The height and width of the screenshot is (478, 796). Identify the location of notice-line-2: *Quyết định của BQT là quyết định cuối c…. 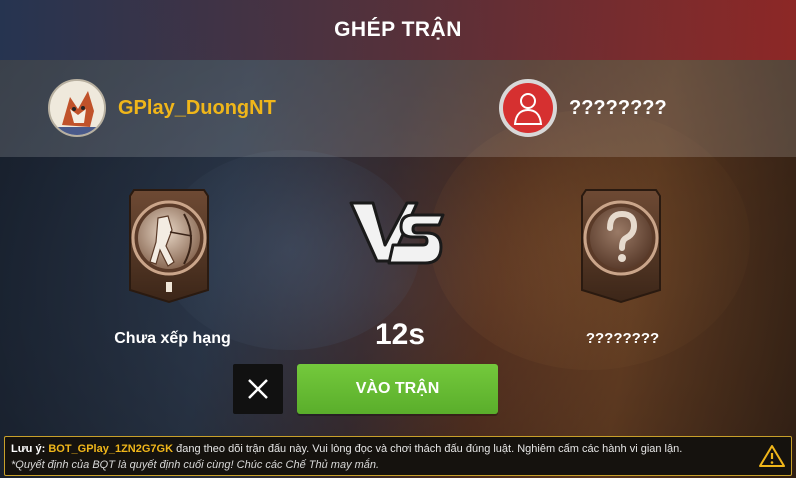
(195, 465).